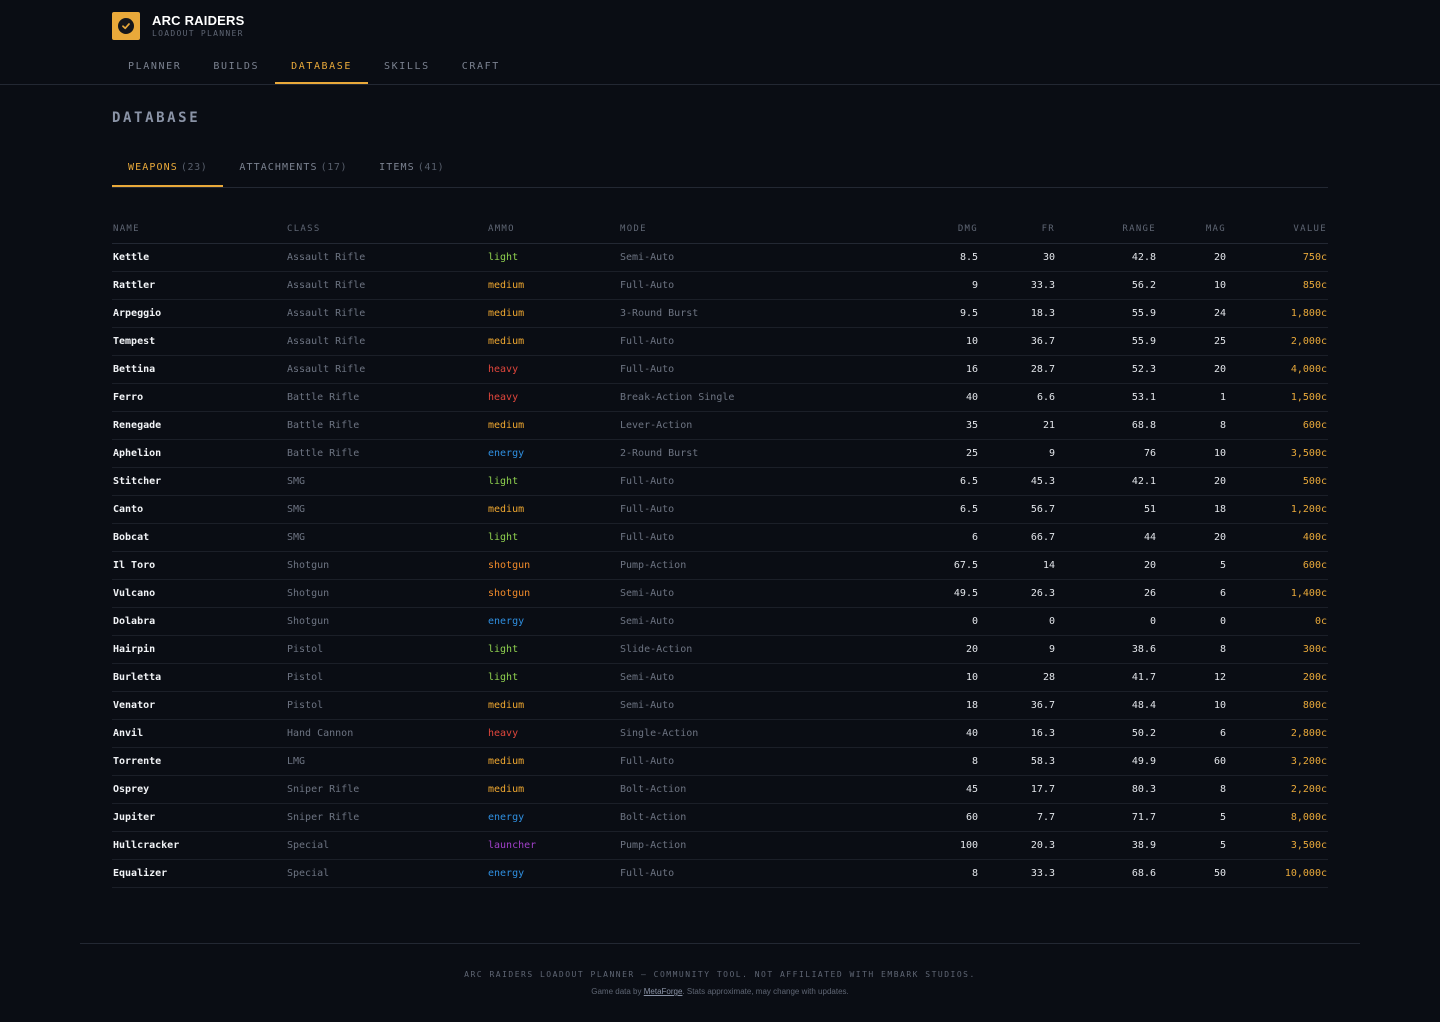  I want to click on weapon-class-cell: Shotgun, so click(386, 565).